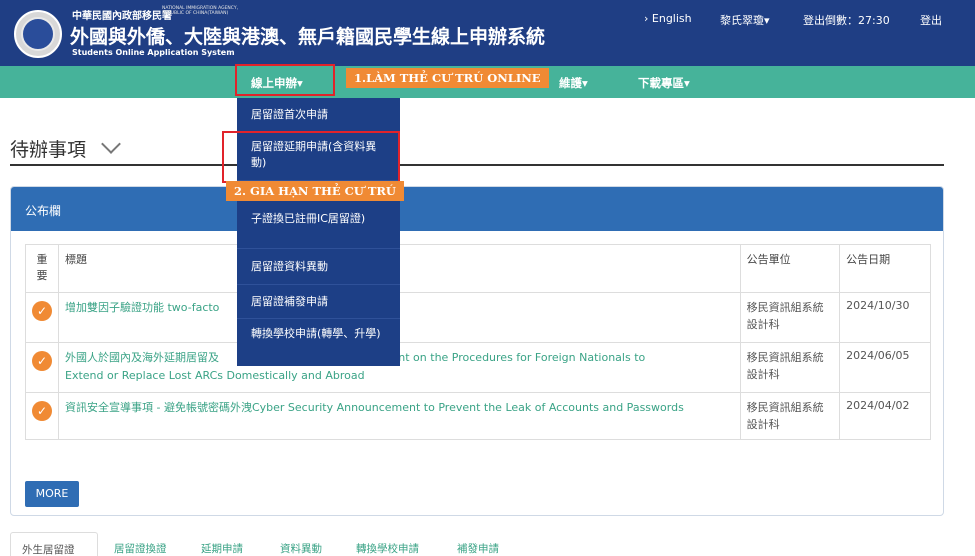 This screenshot has height=556, width=975. I want to click on agency-logo, so click(38, 34).